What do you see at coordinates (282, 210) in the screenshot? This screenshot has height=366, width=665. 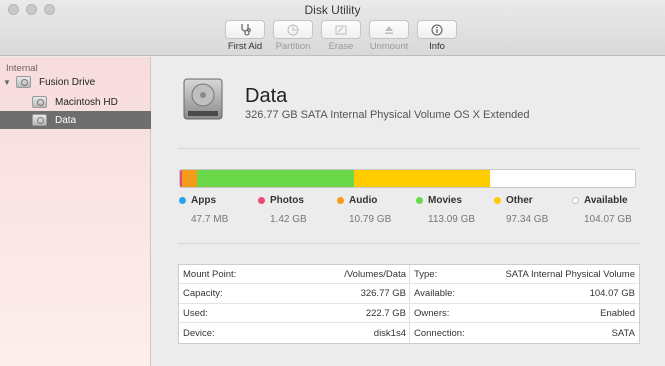 I see `legend-item-photos: Photos 1.42 GB` at bounding box center [282, 210].